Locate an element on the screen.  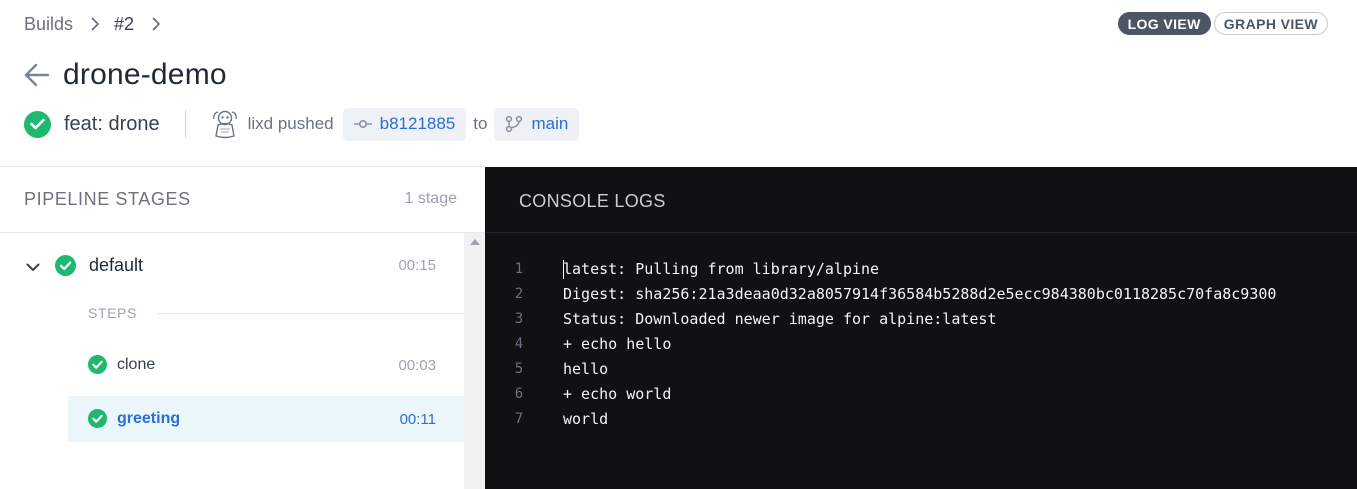
step-name: clone is located at coordinates (136, 364).